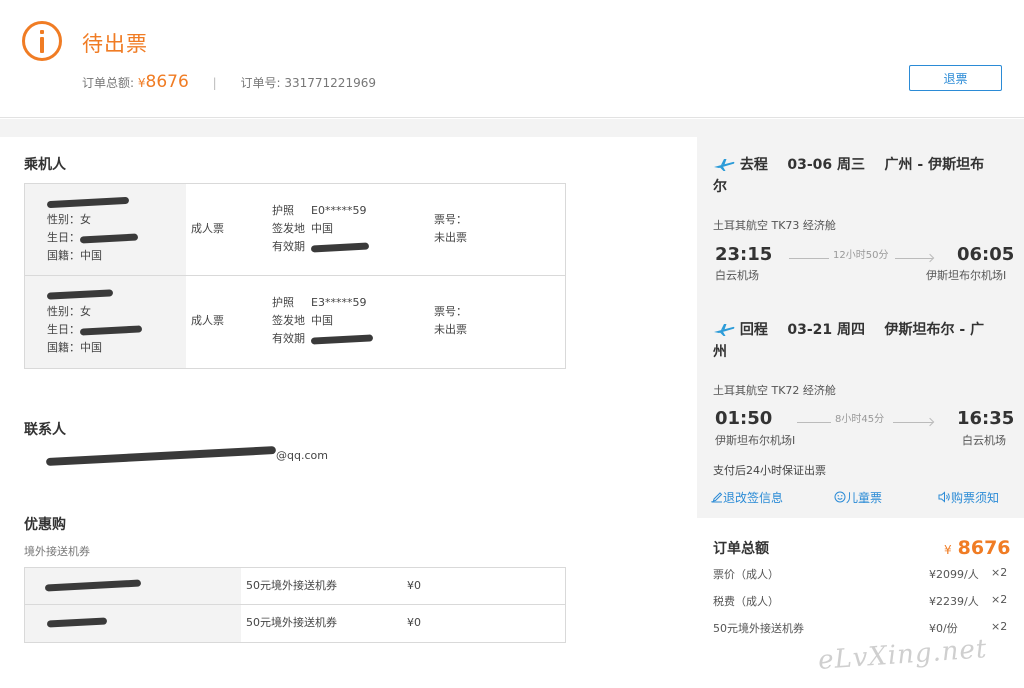  What do you see at coordinates (741, 549) in the screenshot?
I see `summary-title: 订单总额` at bounding box center [741, 549].